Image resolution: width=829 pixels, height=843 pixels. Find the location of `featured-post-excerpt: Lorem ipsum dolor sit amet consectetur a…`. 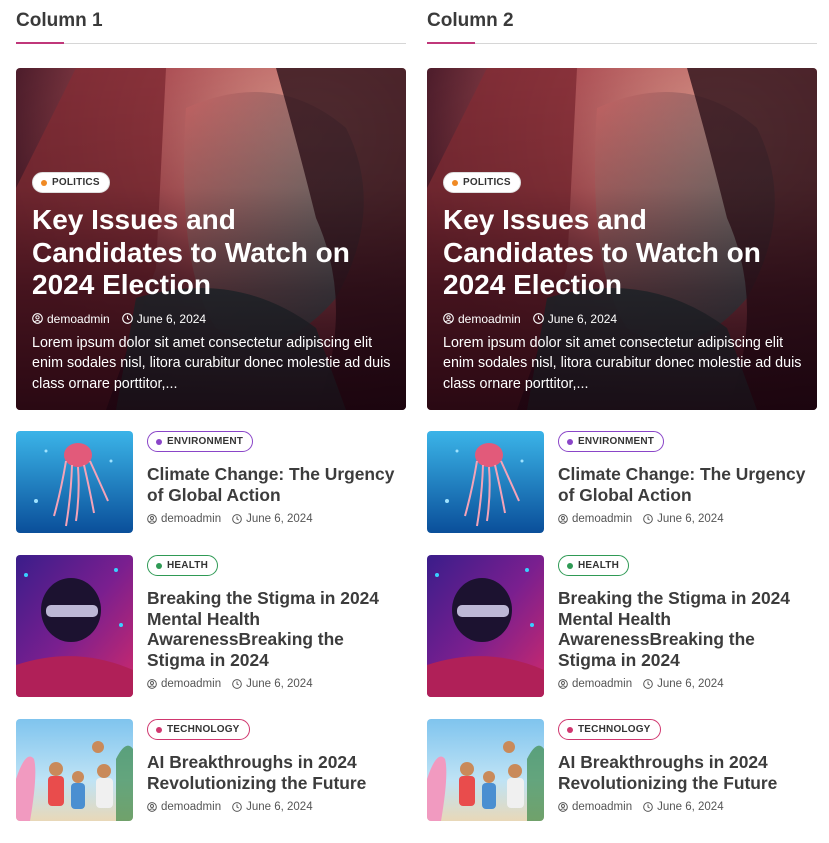

featured-post-excerpt: Lorem ipsum dolor sit amet consectetur a… is located at coordinates (211, 363).